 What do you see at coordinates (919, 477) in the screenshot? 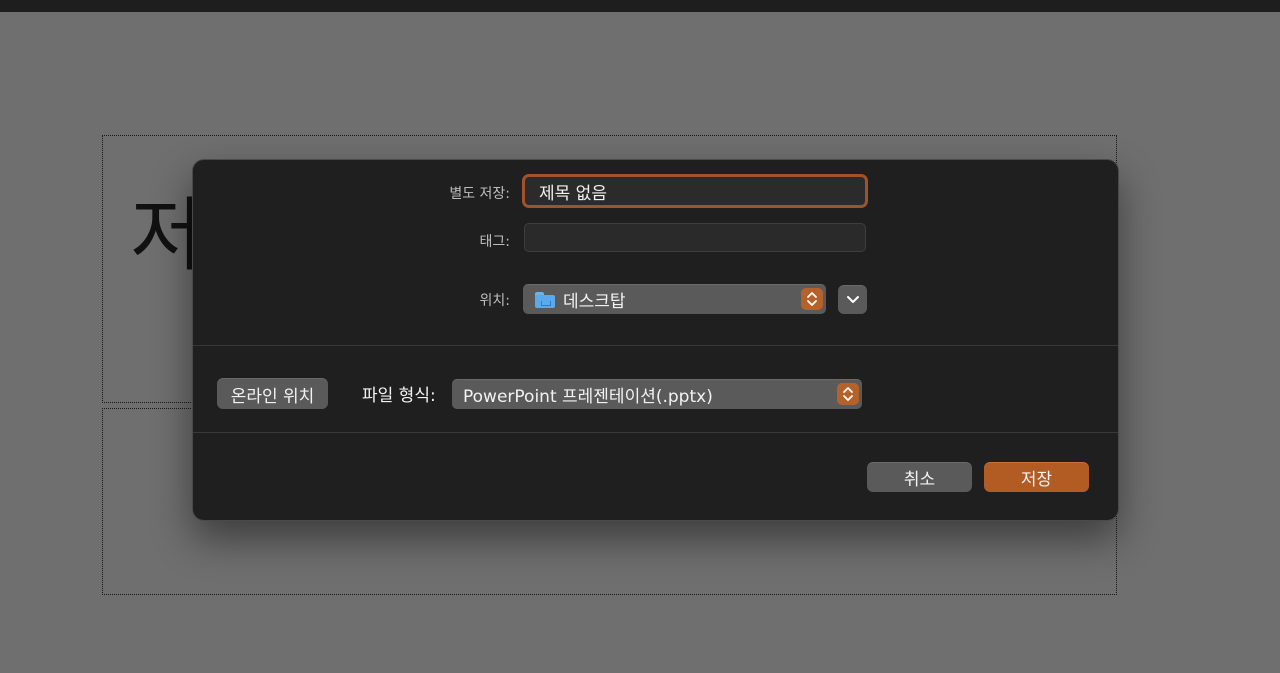
I see `cancel-button: 취소` at bounding box center [919, 477].